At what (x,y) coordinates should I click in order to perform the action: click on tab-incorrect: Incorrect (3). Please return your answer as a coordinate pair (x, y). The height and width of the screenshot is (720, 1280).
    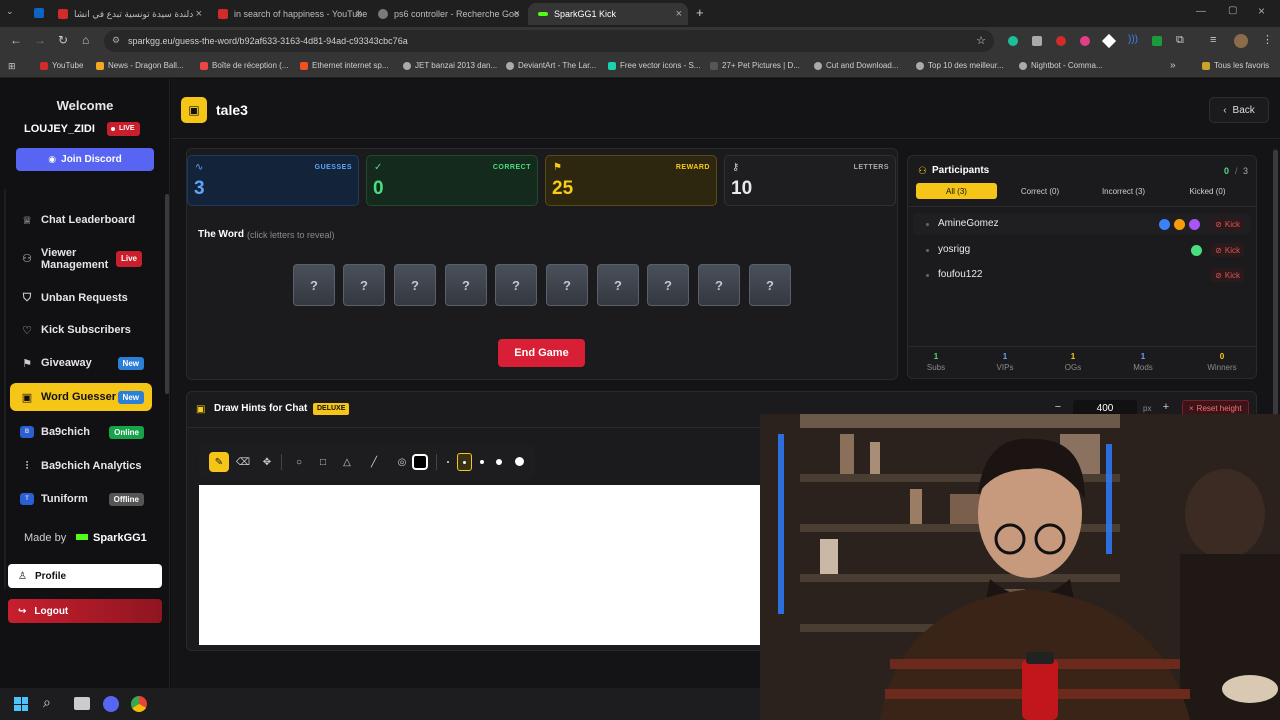
    Looking at the image, I should click on (1123, 191).